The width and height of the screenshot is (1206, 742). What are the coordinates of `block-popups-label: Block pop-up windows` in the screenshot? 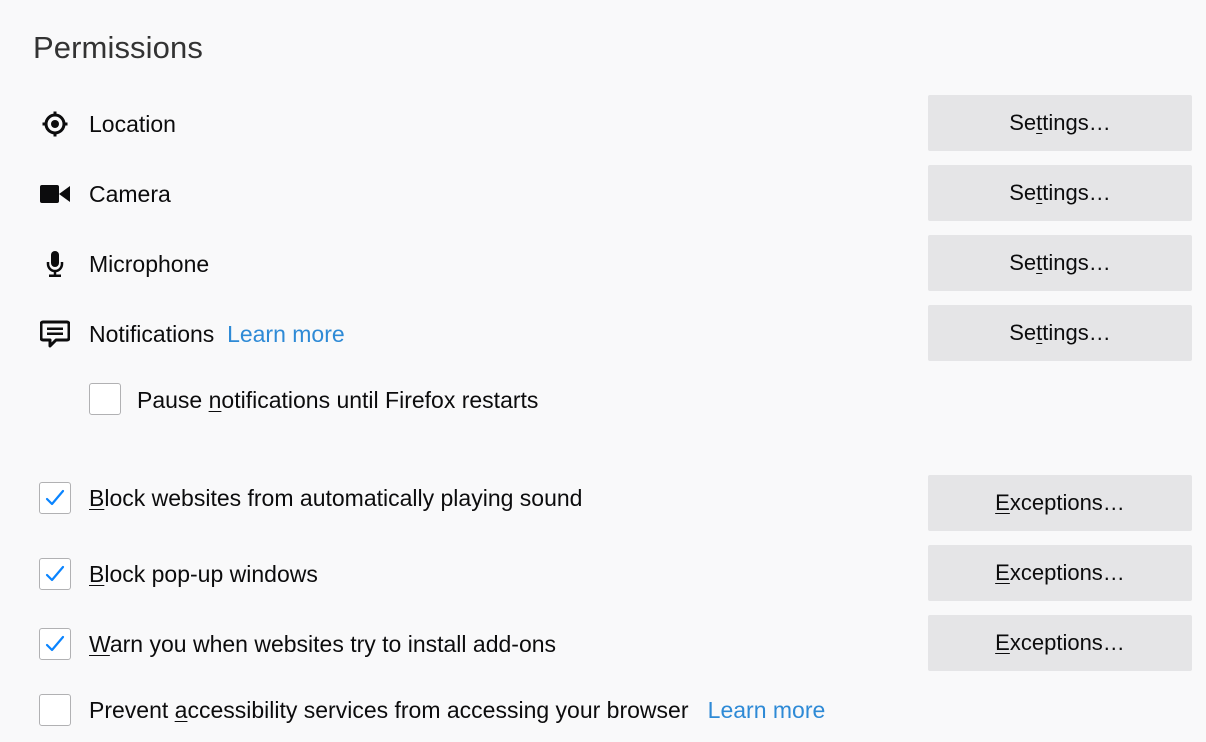 It's located at (203, 574).